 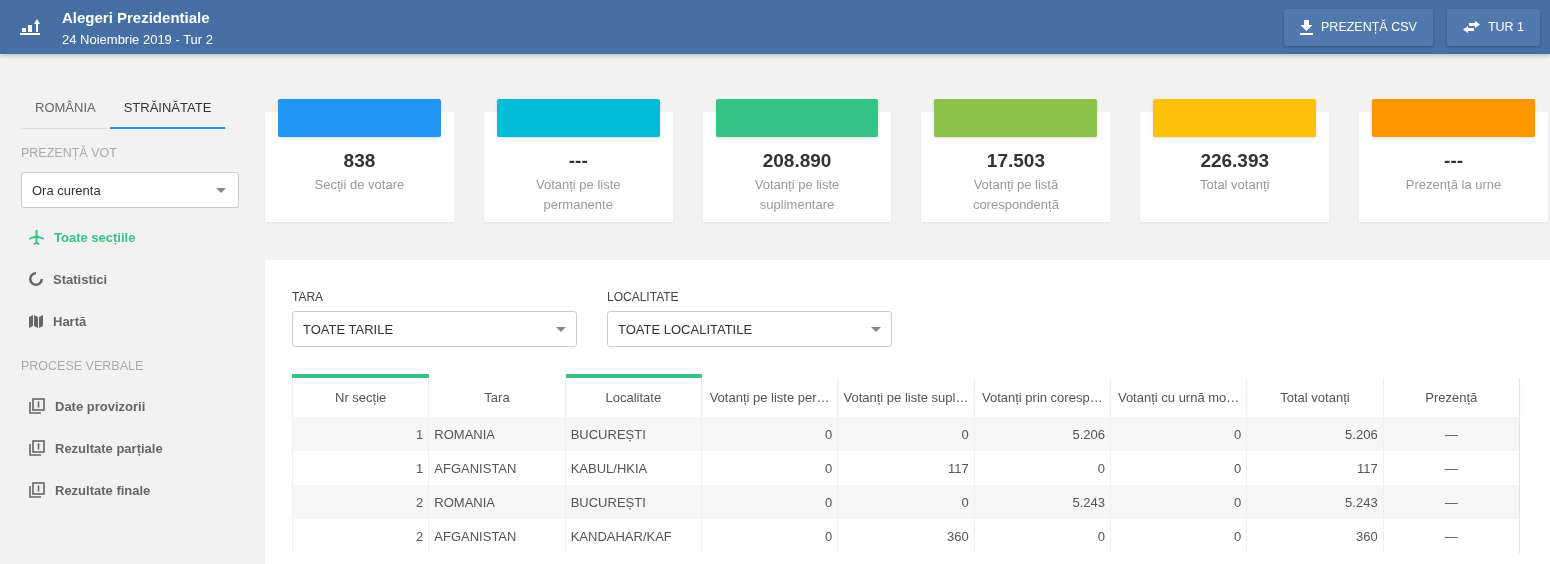 What do you see at coordinates (578, 195) in the screenshot?
I see `stat-label: Votanți pe liste permanente` at bounding box center [578, 195].